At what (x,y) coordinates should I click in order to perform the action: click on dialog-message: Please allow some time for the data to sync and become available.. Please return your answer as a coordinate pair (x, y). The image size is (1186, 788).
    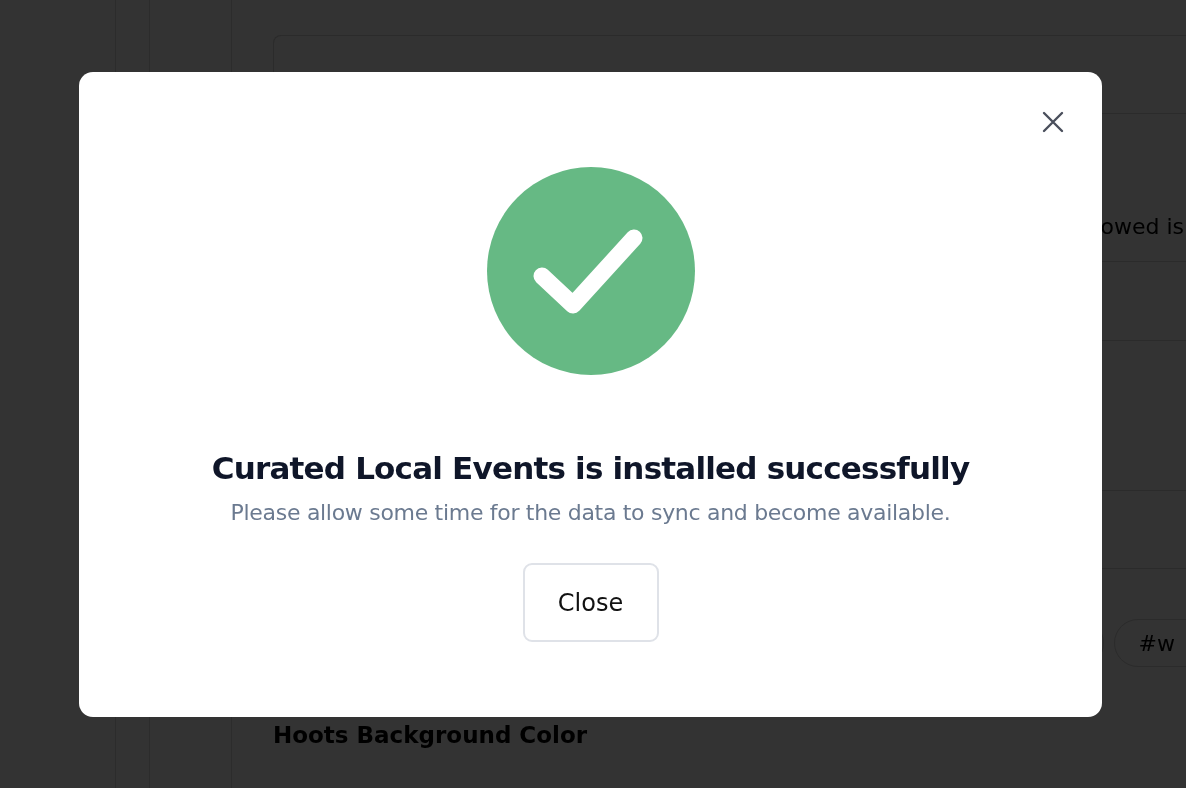
    Looking at the image, I should click on (590, 512).